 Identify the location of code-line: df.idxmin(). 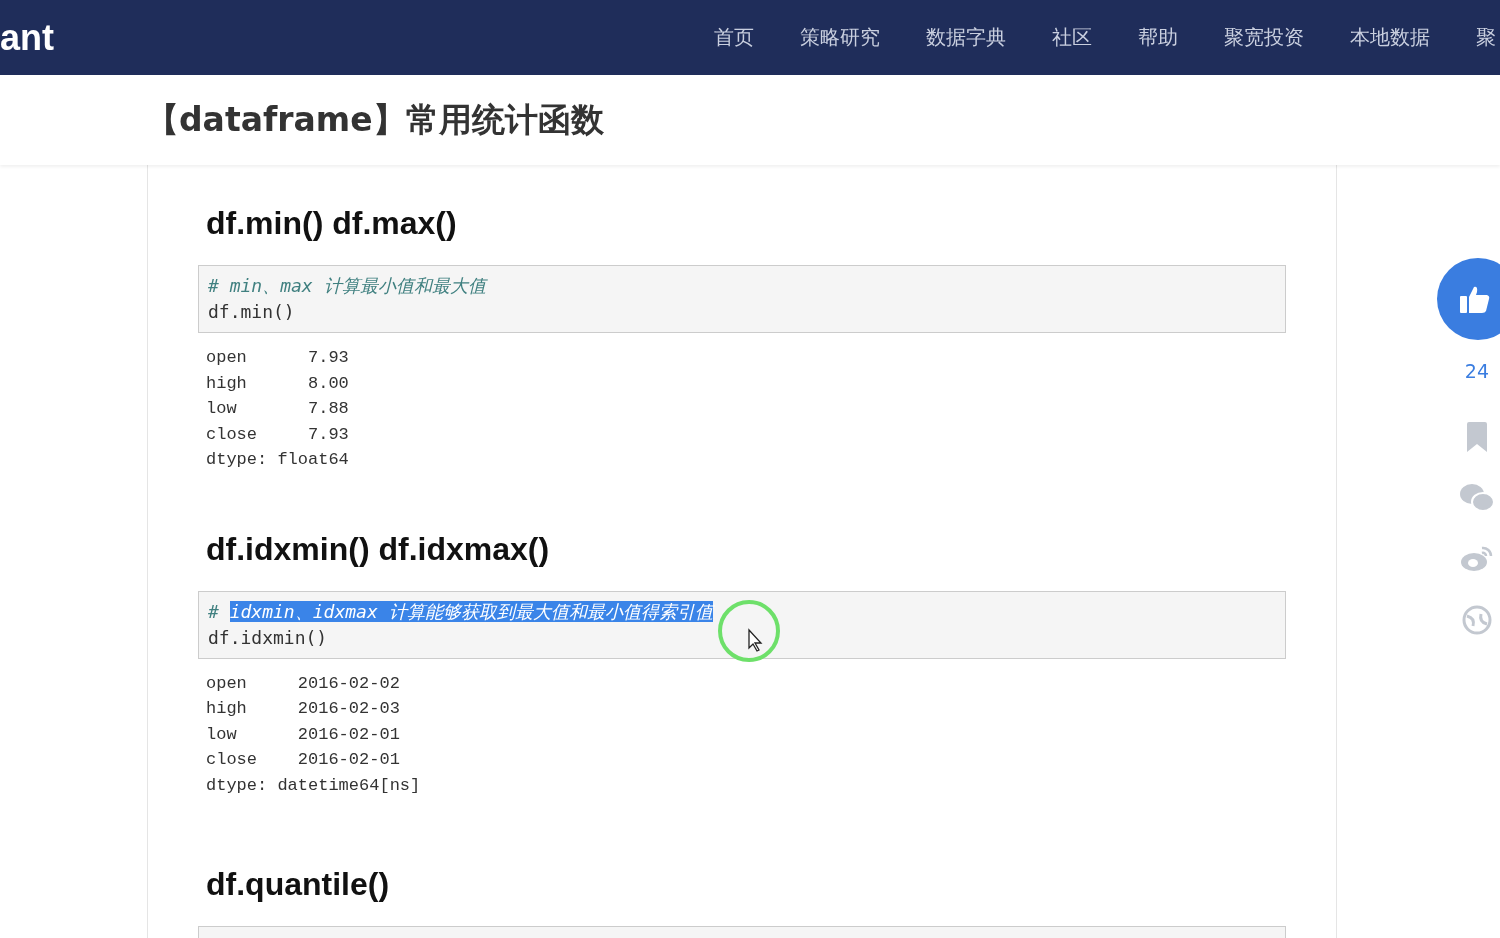
(268, 637).